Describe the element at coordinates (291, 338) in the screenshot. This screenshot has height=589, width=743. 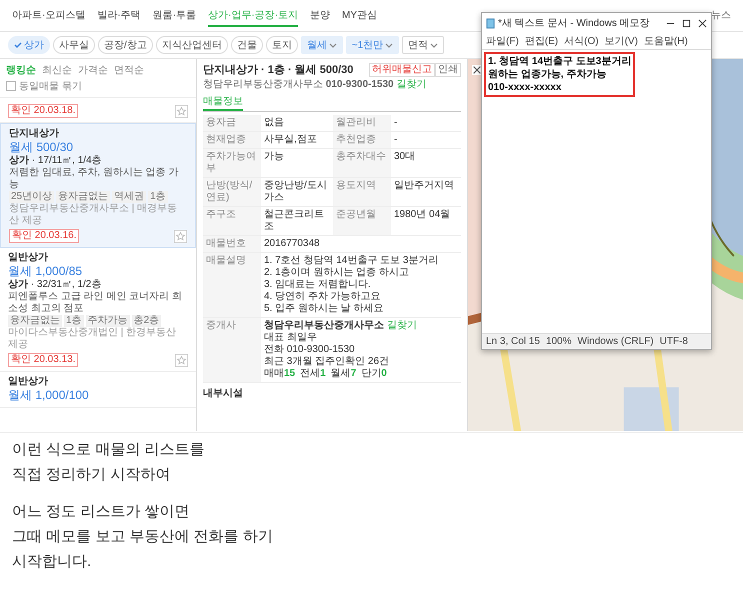
I see `broker-info: 대표 최일우` at that location.